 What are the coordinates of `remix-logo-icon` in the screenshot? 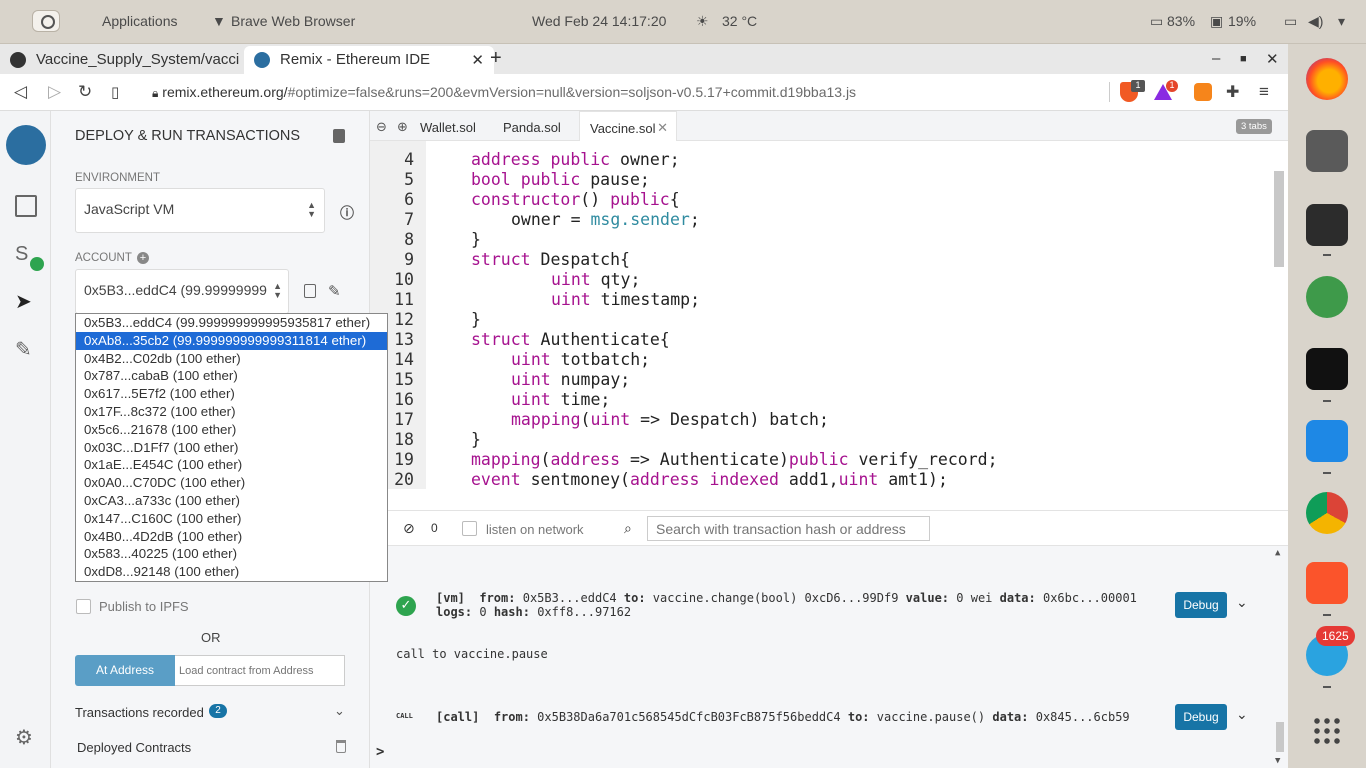 It's located at (26, 145).